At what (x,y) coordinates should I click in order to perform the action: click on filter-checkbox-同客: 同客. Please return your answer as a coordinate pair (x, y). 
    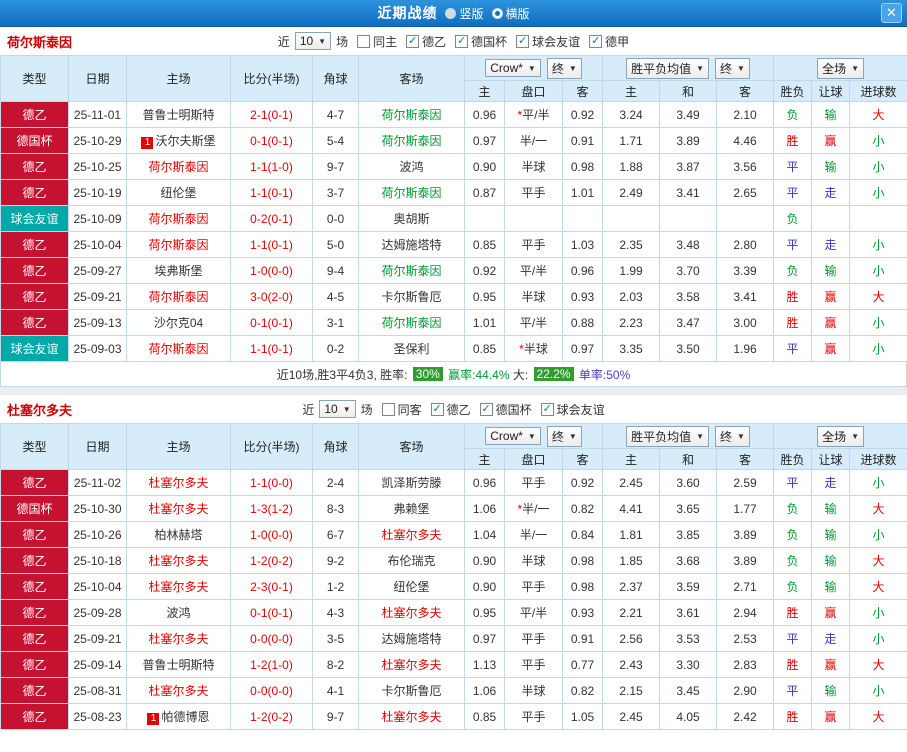
    Looking at the image, I should click on (401, 409).